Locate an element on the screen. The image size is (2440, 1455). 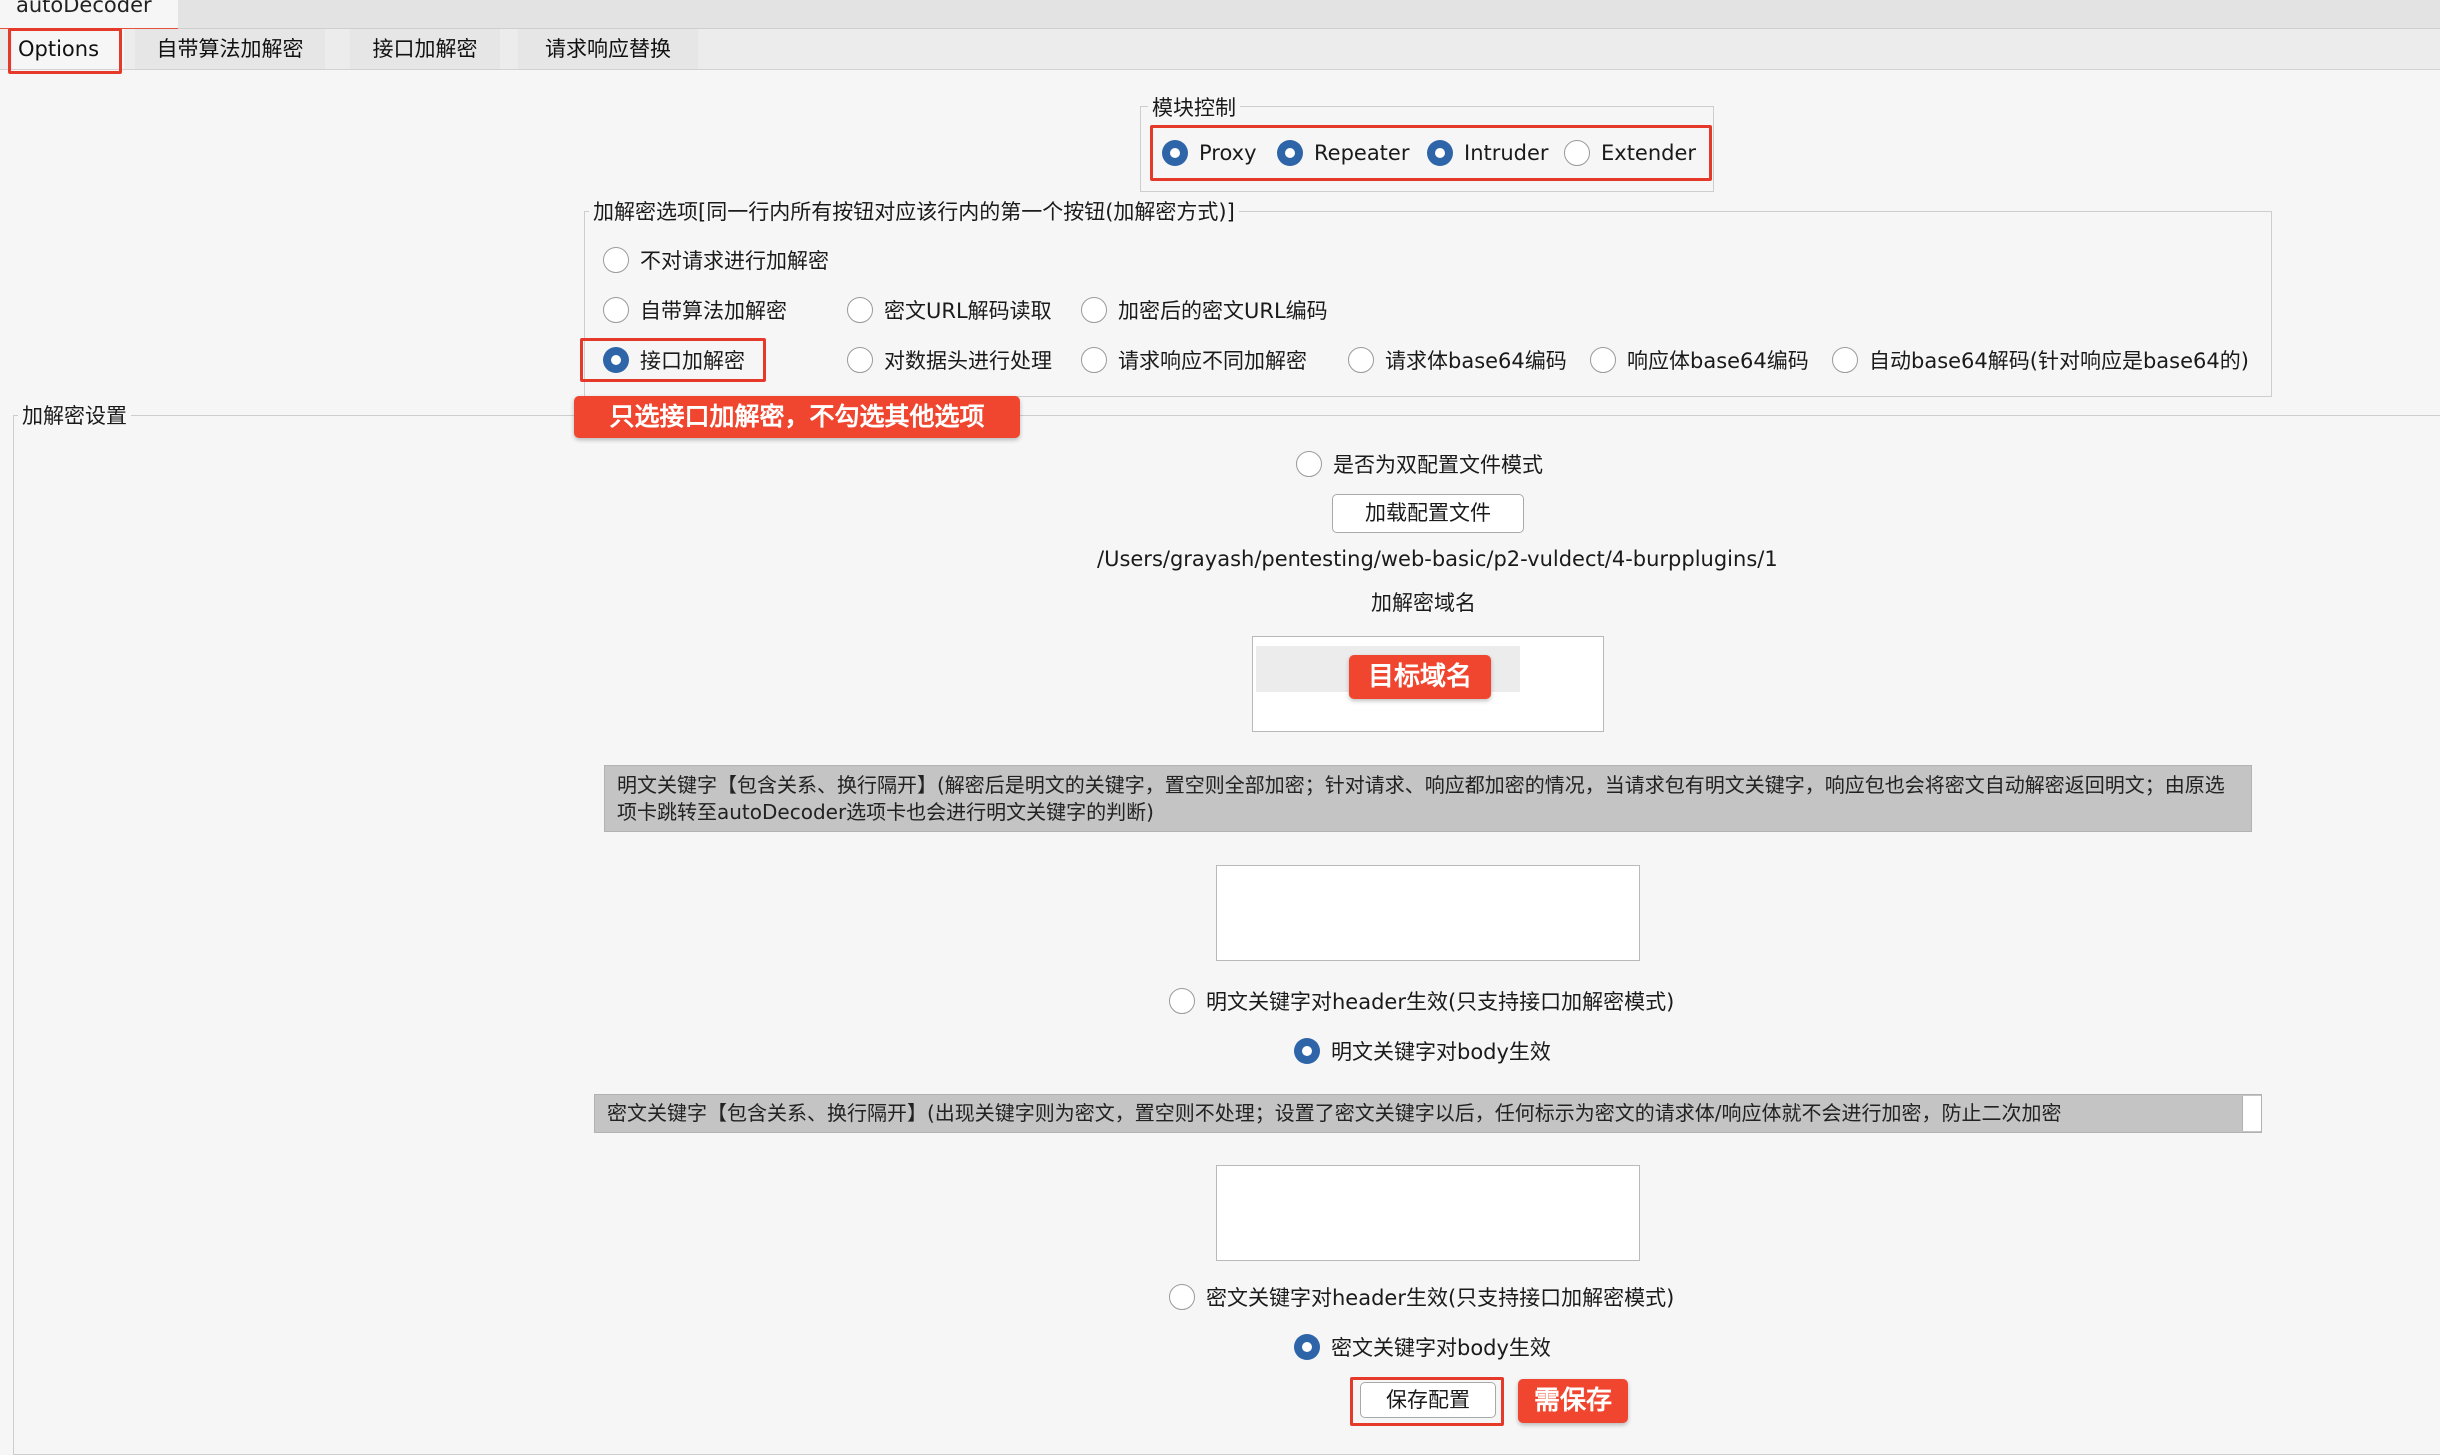
radio-builtin-crypto-circle is located at coordinates (616, 310).